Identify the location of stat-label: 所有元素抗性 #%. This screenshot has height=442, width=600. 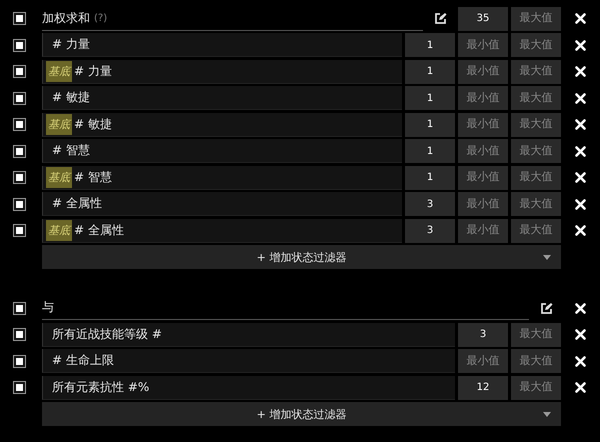
(100, 387).